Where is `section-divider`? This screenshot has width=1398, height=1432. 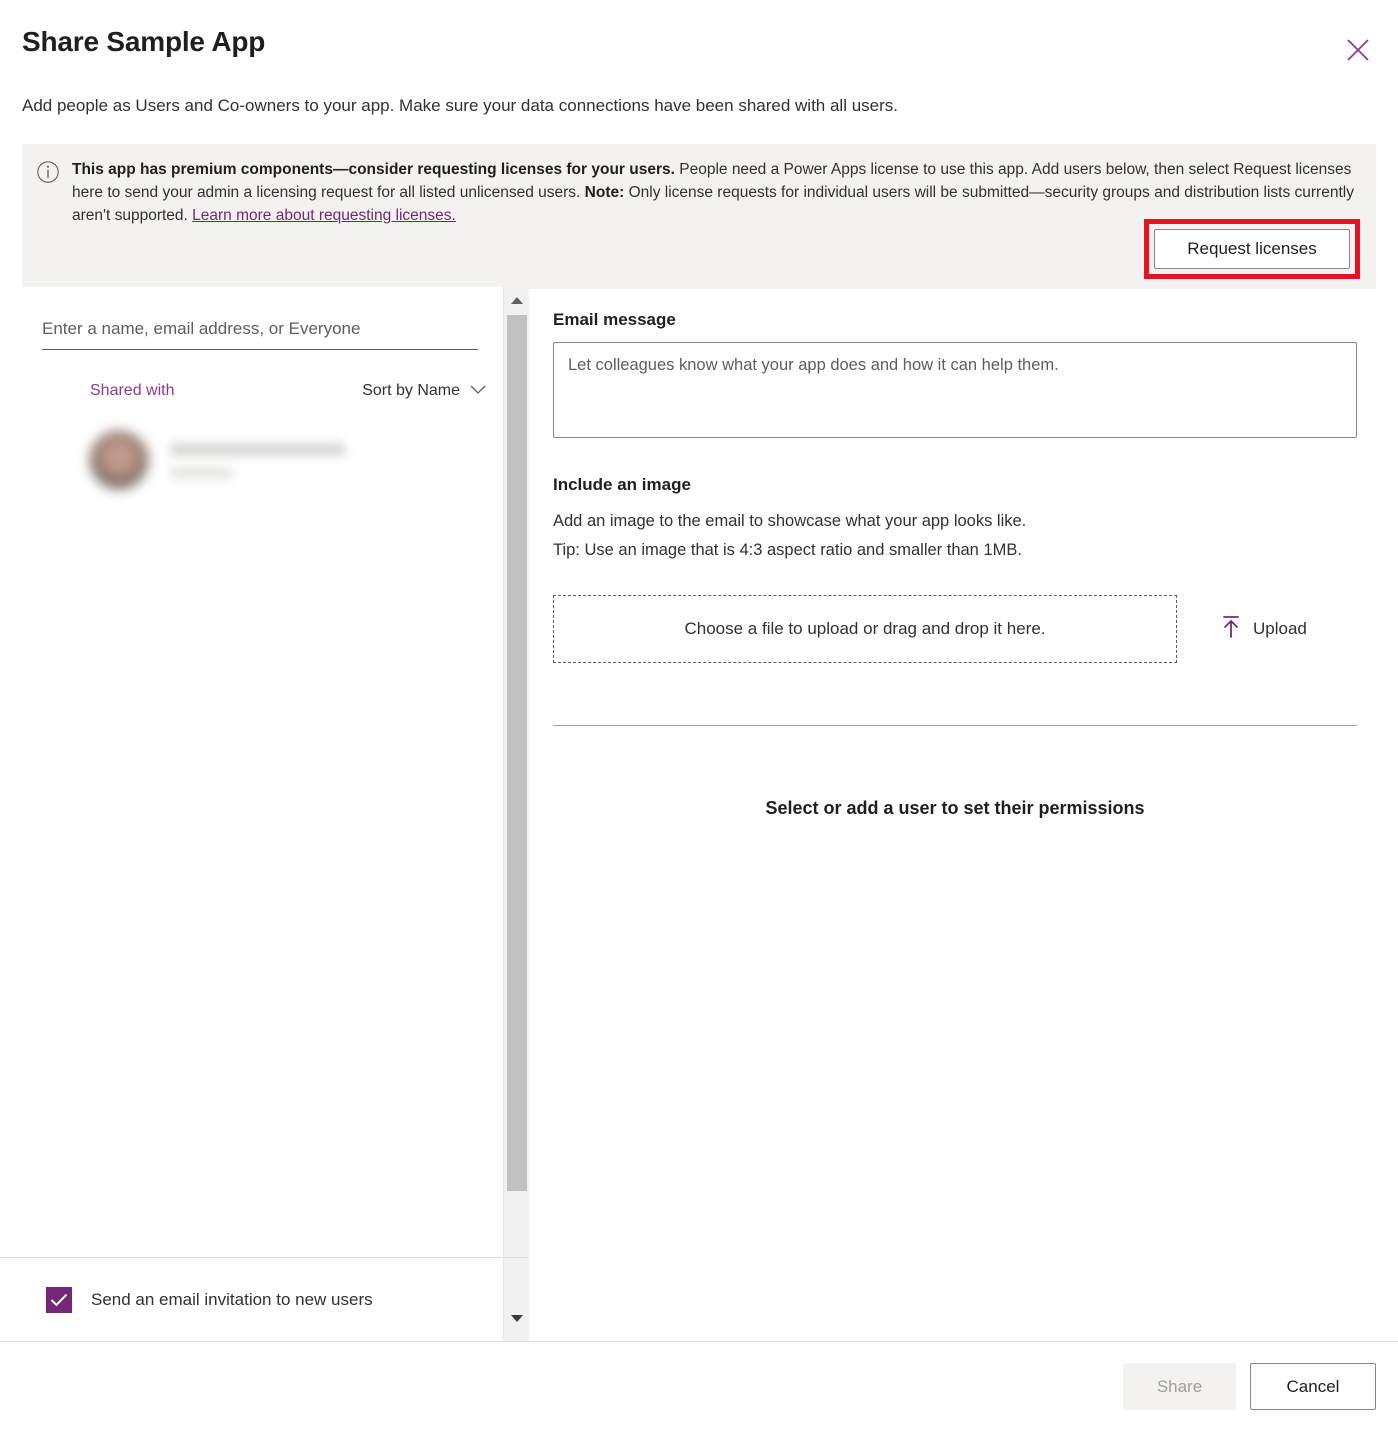 section-divider is located at coordinates (955, 725).